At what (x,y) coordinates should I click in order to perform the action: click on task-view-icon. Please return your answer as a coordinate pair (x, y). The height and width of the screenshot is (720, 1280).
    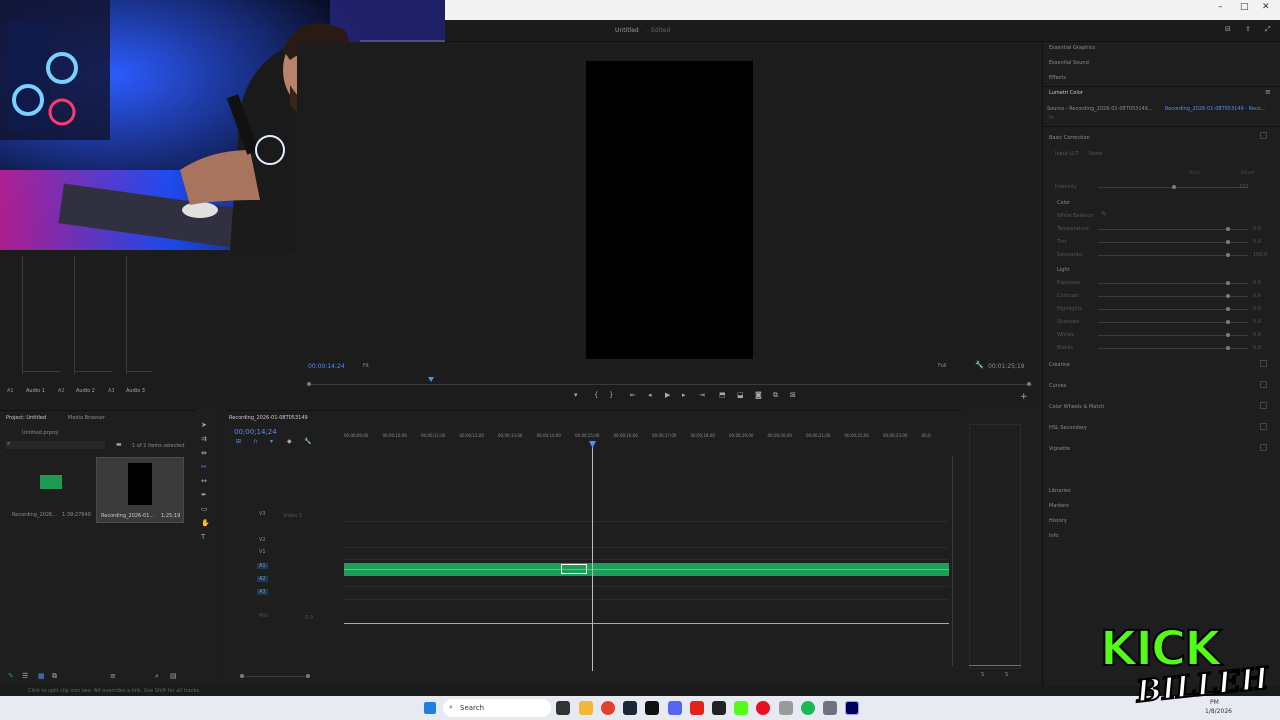
    Looking at the image, I should click on (563, 708).